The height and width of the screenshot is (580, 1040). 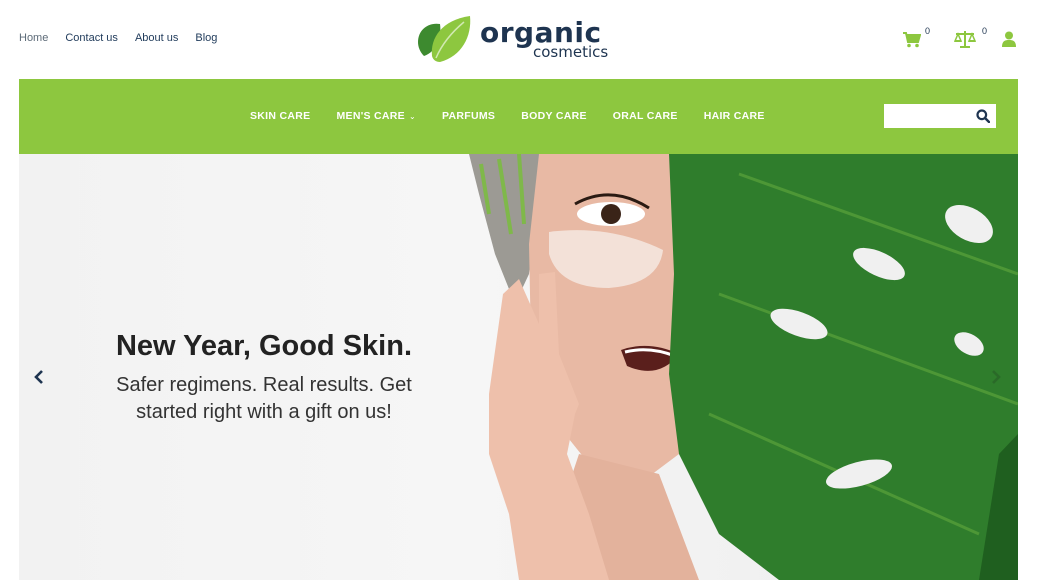 What do you see at coordinates (264, 412) in the screenshot?
I see `hero-subtitle-line-2: started right with a gift on us!` at bounding box center [264, 412].